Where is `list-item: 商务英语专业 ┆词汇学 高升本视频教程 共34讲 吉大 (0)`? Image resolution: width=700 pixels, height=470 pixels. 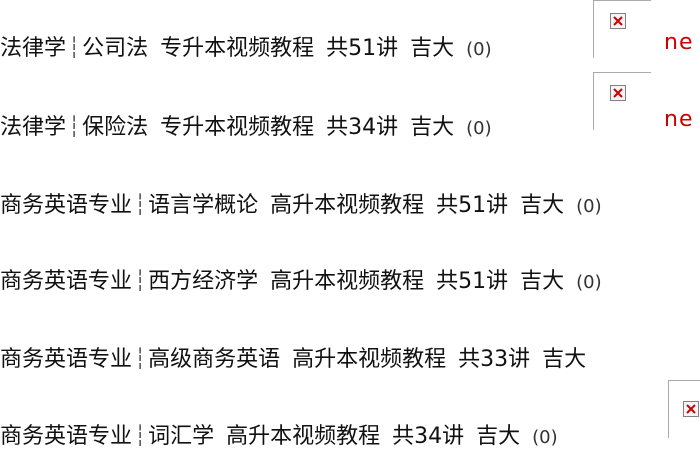 list-item: 商务英语专业 ┆词汇学 高升本视频教程 共34讲 吉大 (0) is located at coordinates (350, 435).